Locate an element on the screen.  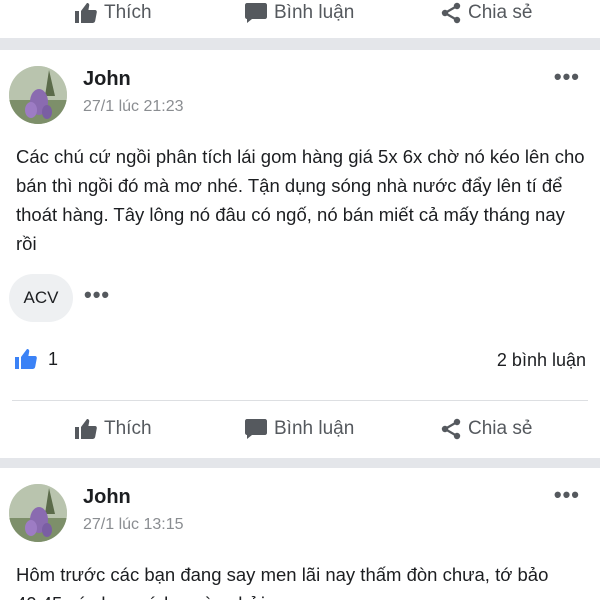
like-summary: 1 is located at coordinates (36, 359).